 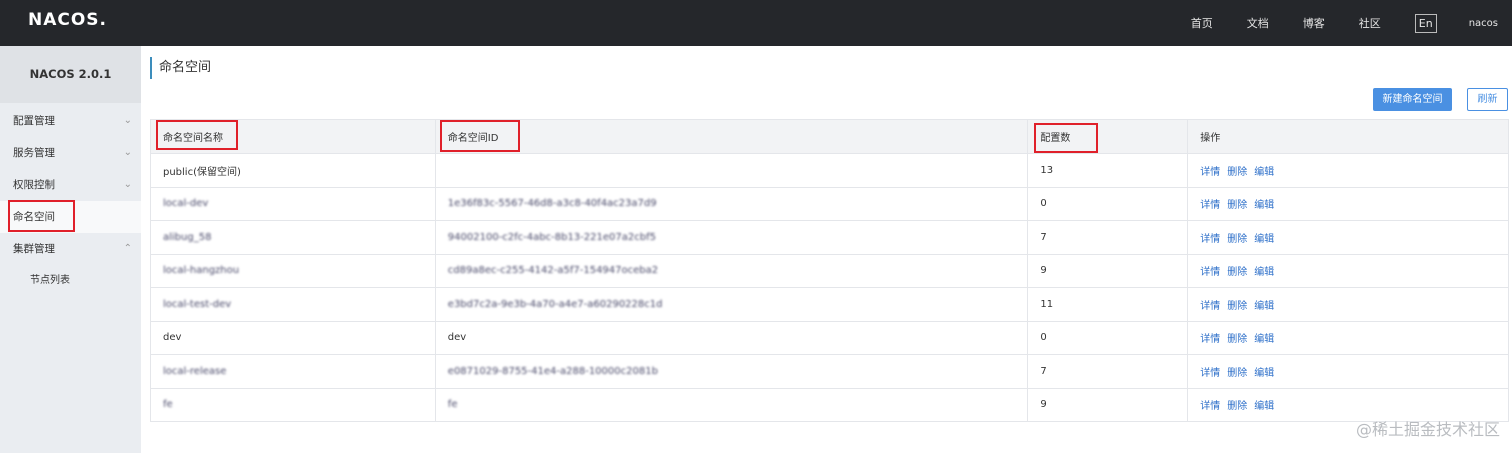 I want to click on annotation-box-count-header, so click(x=1066, y=138).